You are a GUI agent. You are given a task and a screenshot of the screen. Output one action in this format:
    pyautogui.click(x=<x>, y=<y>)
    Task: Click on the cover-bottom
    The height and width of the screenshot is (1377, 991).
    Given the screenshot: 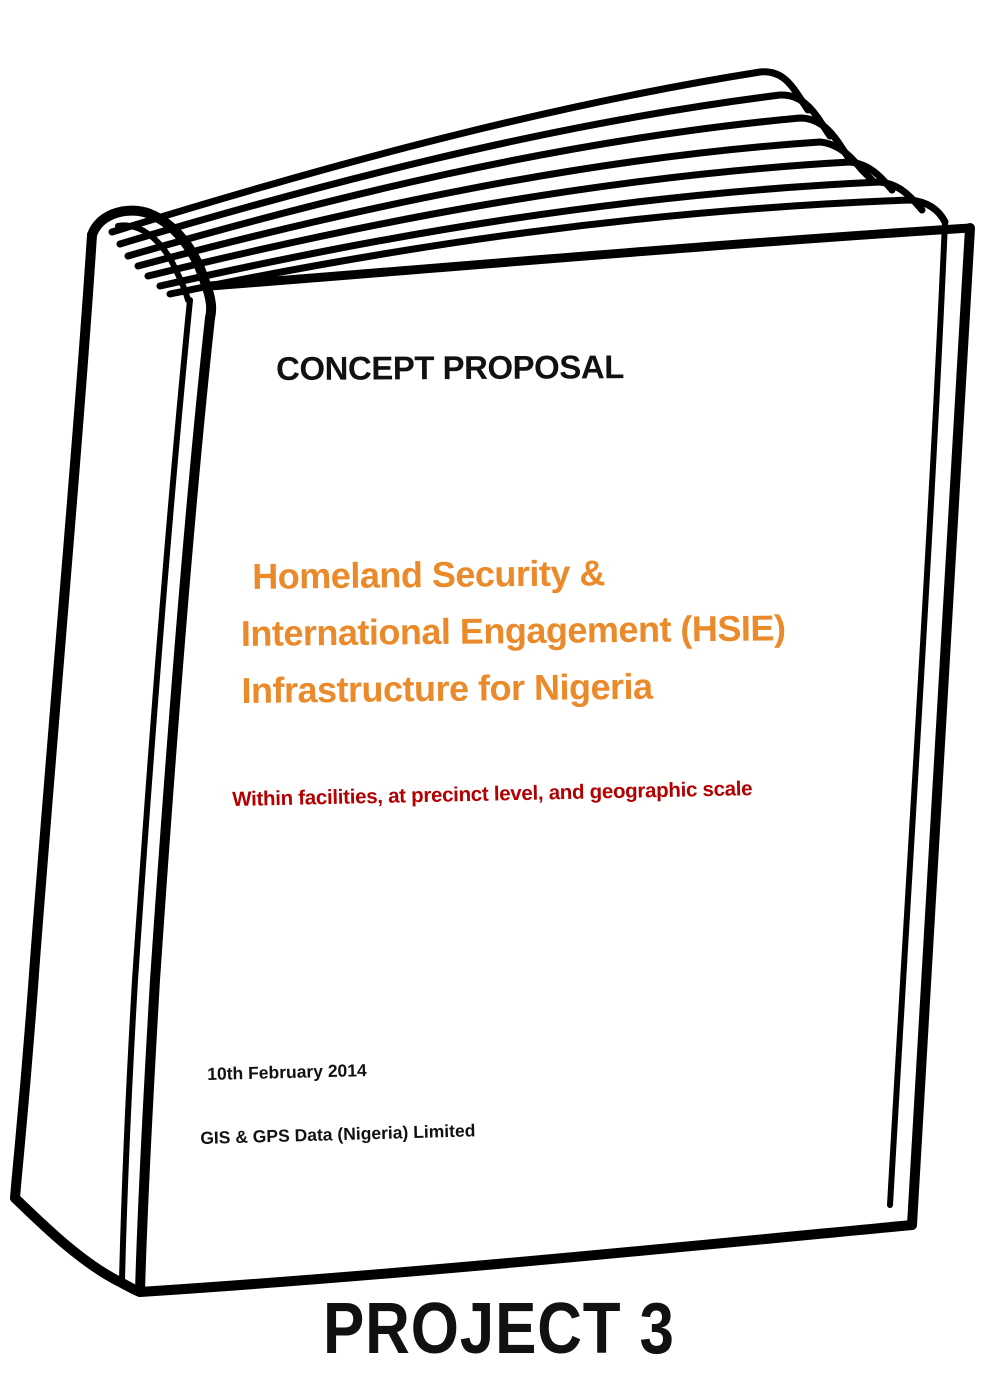 What is the action you would take?
    pyautogui.click(x=526, y=1258)
    